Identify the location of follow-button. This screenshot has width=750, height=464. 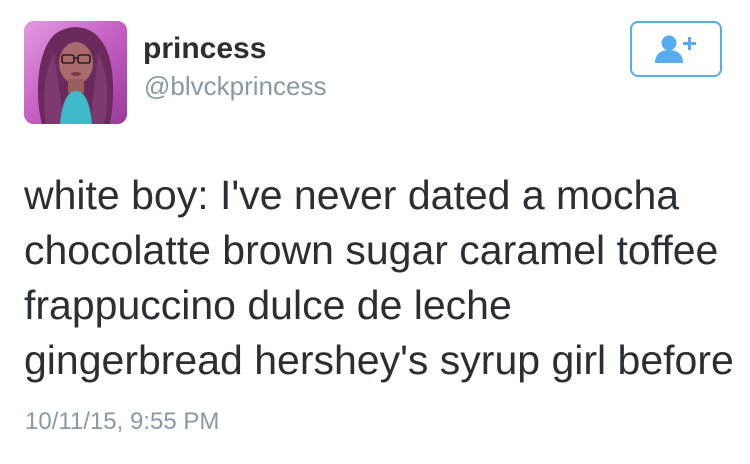
(676, 49).